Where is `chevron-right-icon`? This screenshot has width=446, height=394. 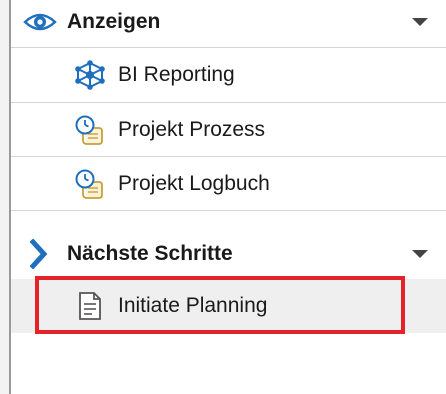 chevron-right-icon is located at coordinates (40, 254).